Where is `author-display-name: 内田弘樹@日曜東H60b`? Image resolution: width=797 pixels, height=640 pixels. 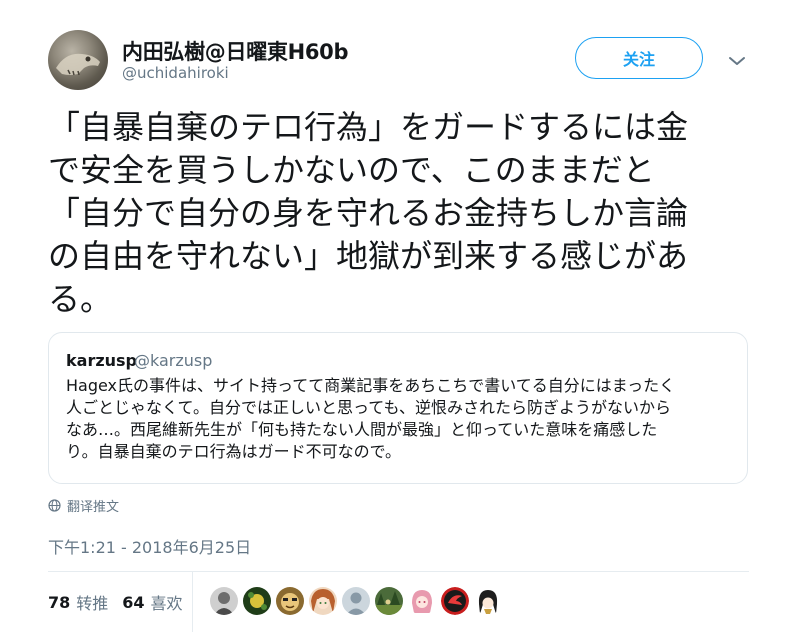
author-display-name: 内田弘樹@日曜東H60b is located at coordinates (235, 51).